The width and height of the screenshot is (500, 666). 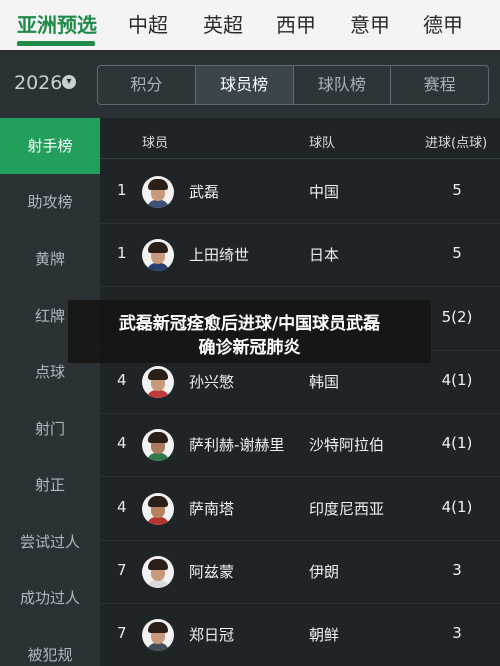 What do you see at coordinates (324, 572) in the screenshot?
I see `team-name: 伊朗` at bounding box center [324, 572].